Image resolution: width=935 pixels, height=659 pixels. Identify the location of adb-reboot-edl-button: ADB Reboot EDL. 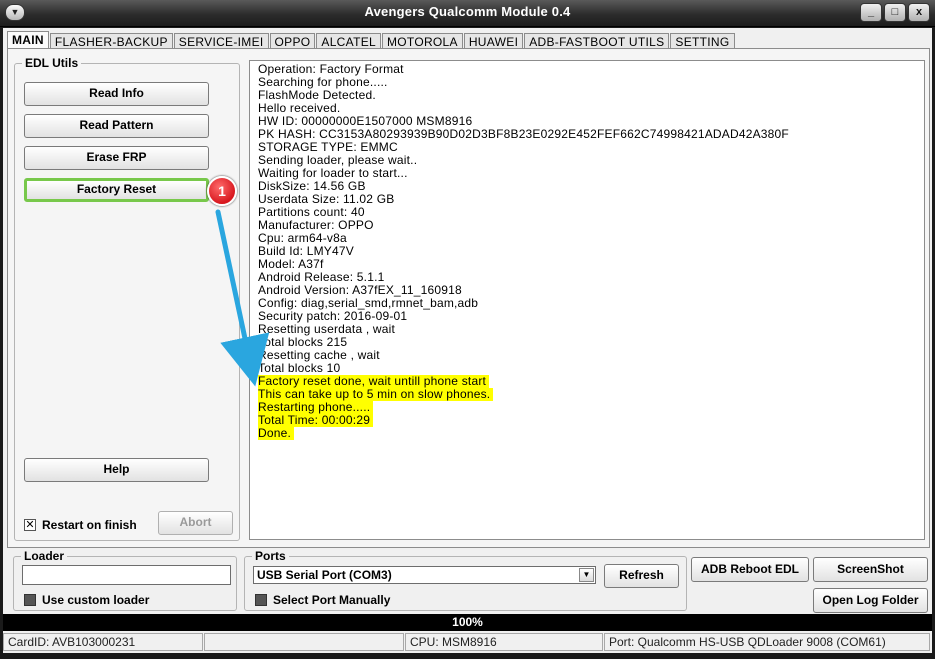
(750, 569).